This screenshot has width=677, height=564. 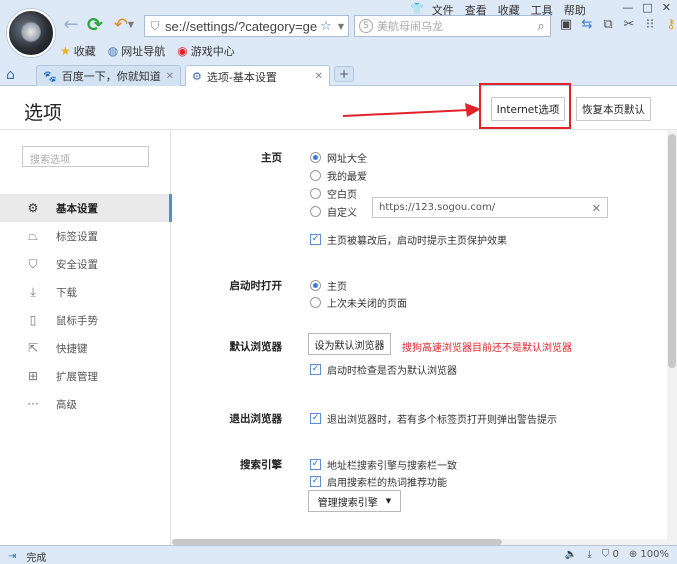 What do you see at coordinates (33, 320) in the screenshot?
I see `mouse-icon: ▯` at bounding box center [33, 320].